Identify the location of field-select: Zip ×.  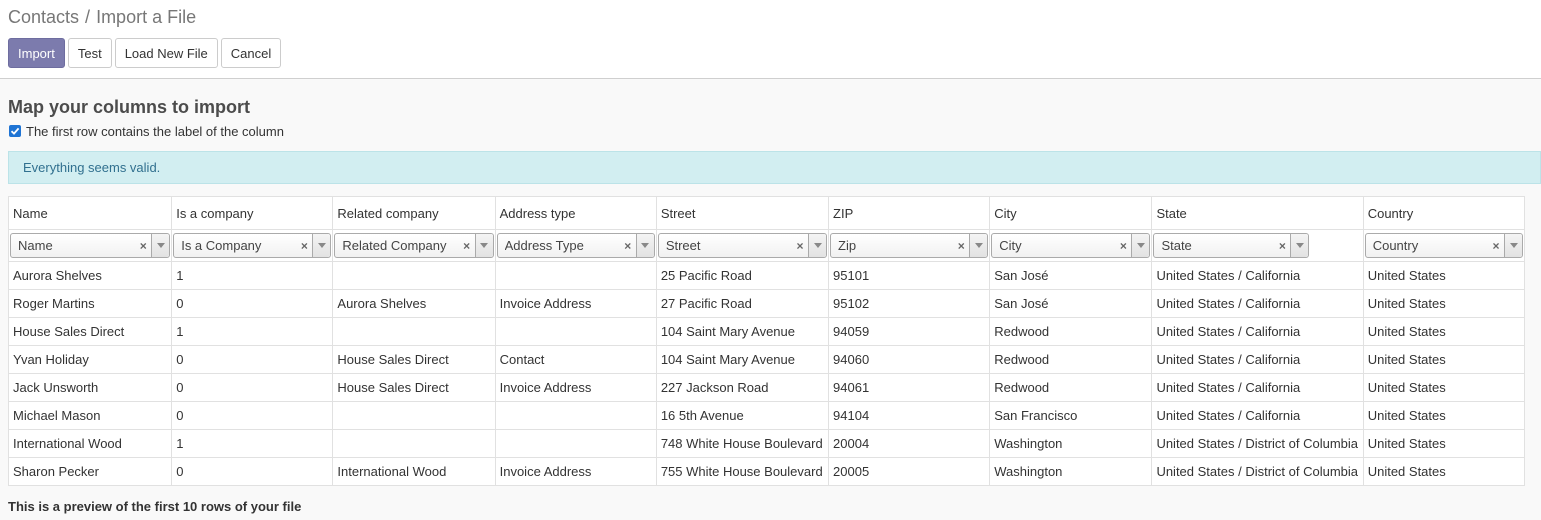
(909, 245).